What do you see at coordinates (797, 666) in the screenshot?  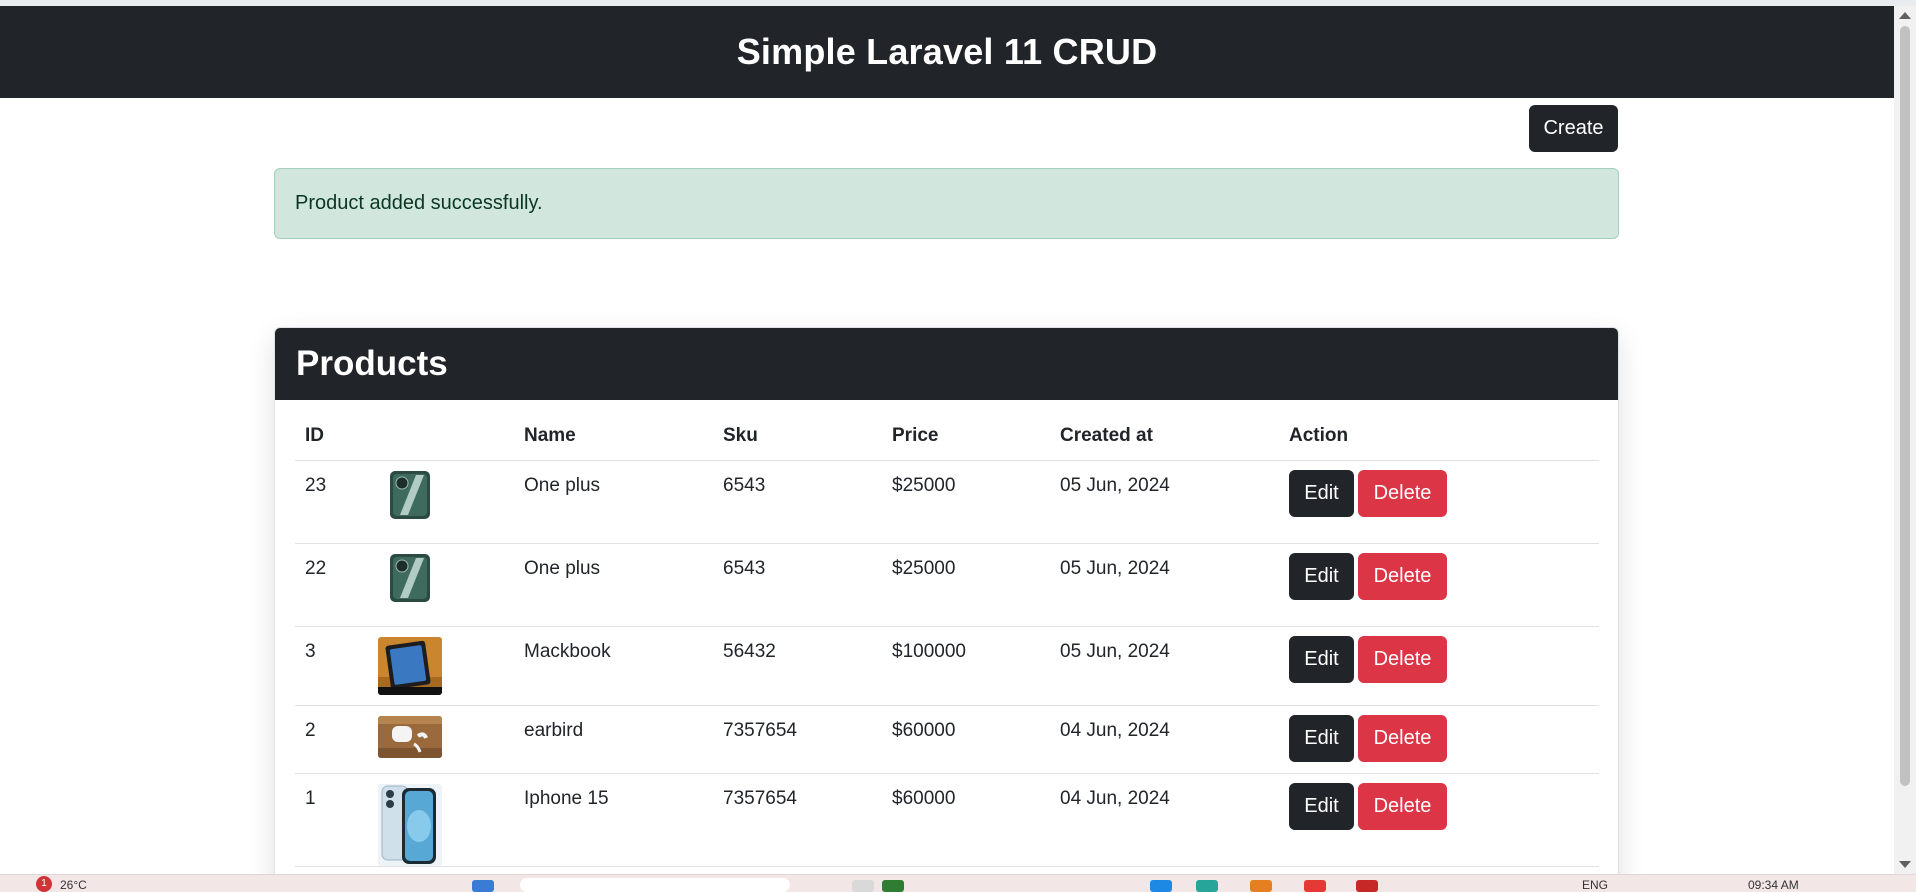 I see `cell-sku: 56432` at bounding box center [797, 666].